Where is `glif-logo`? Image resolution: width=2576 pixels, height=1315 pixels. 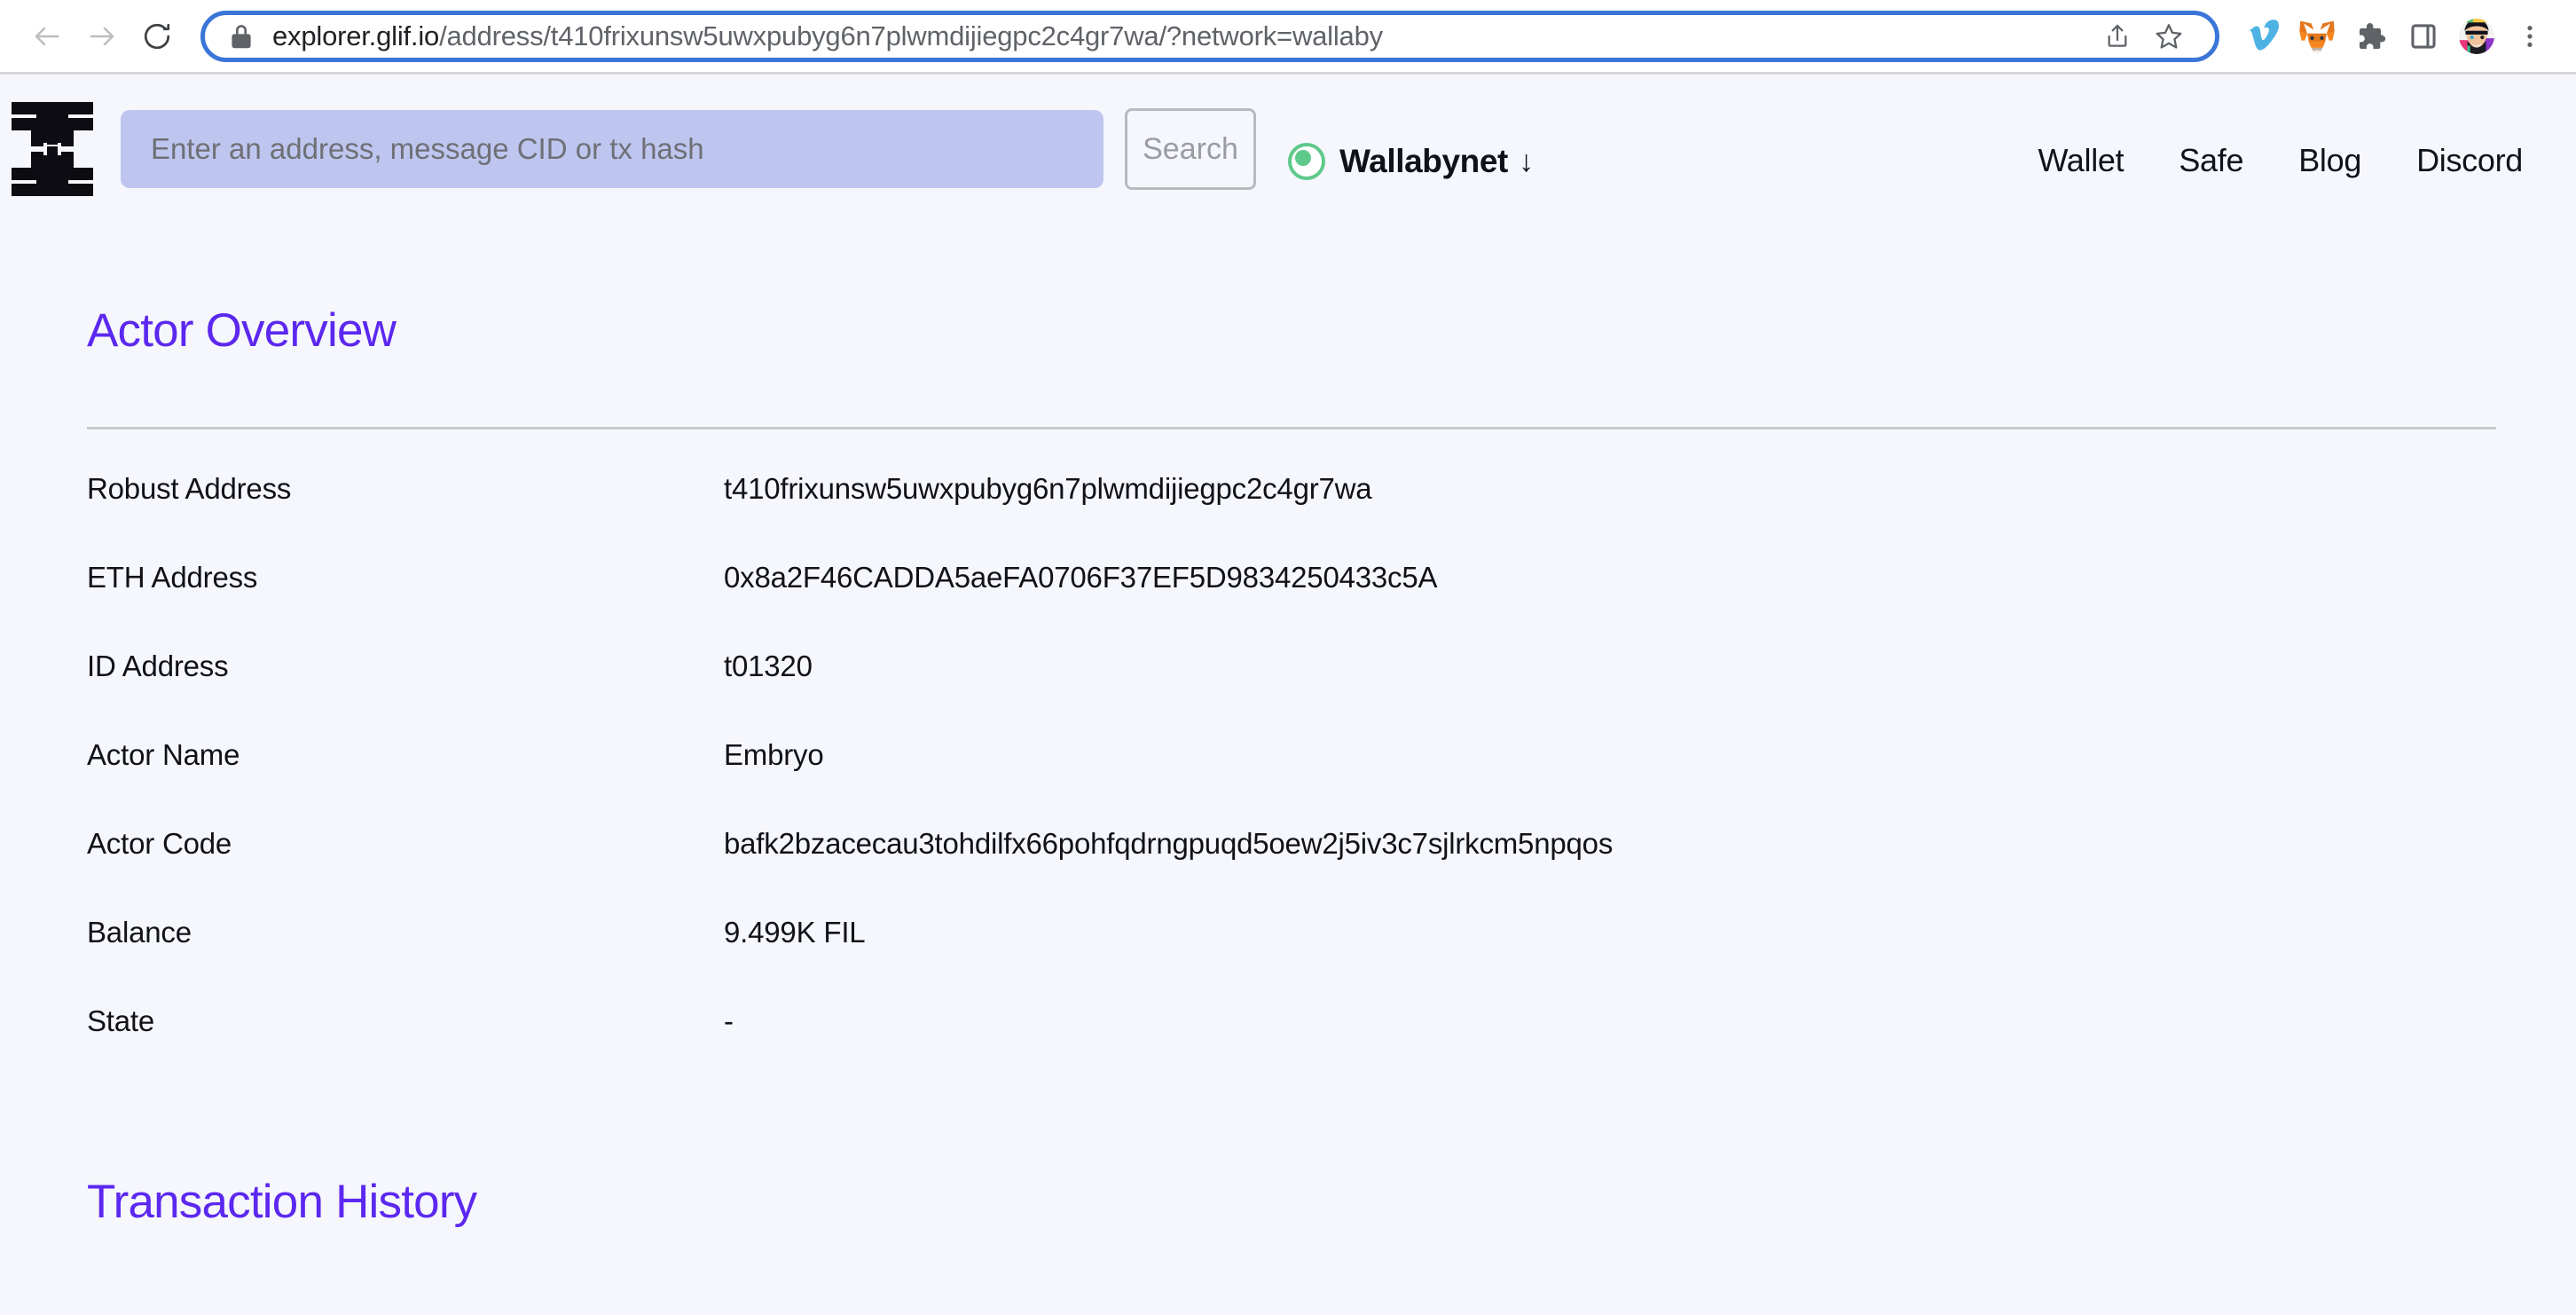 glif-logo is located at coordinates (52, 149).